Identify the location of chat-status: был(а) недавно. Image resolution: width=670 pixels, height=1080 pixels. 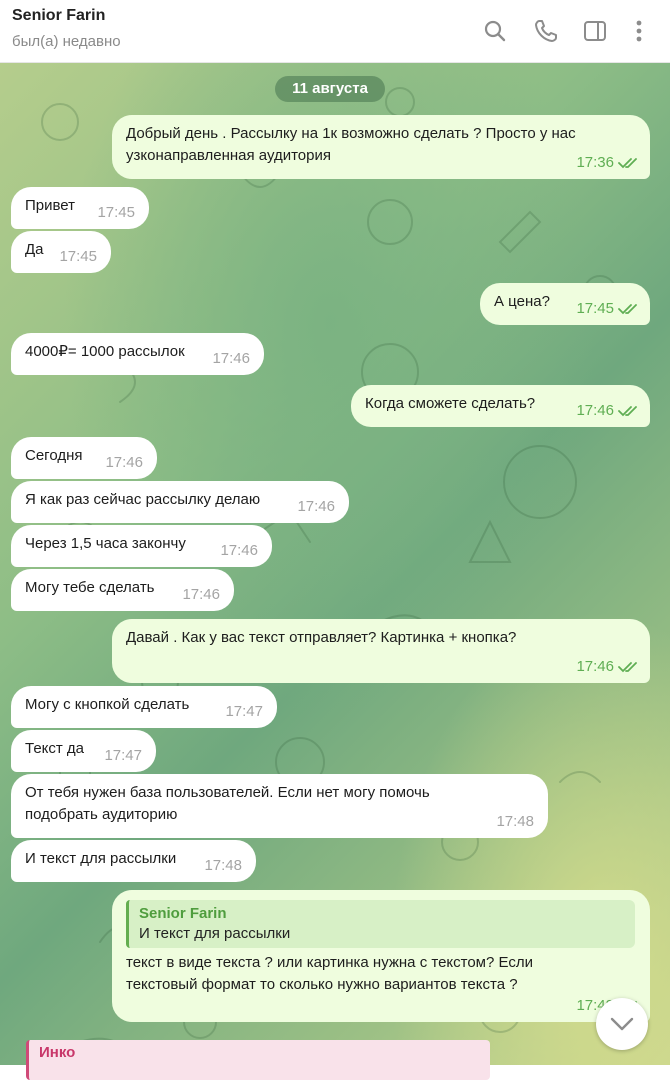
(66, 41).